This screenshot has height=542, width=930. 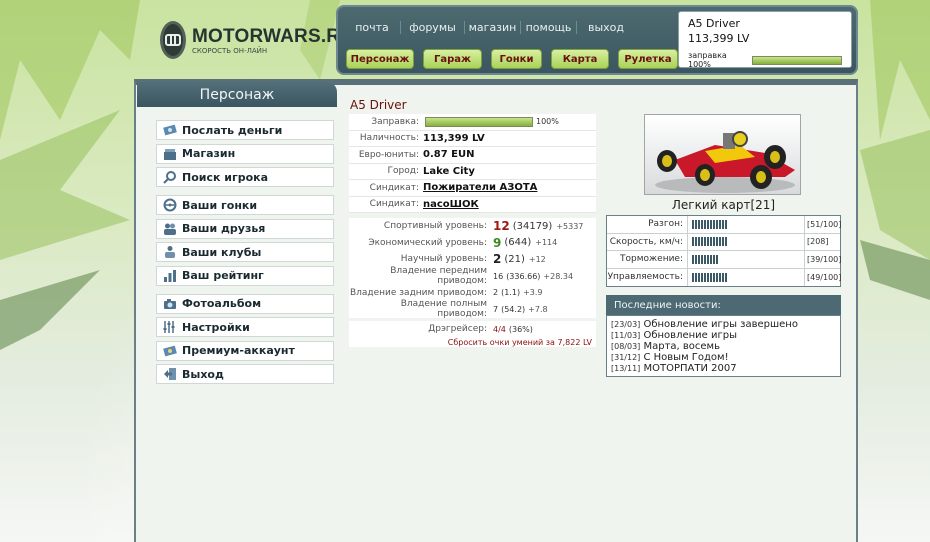 What do you see at coordinates (720, 324) in the screenshot?
I see `news-text: Обновление игры завершено` at bounding box center [720, 324].